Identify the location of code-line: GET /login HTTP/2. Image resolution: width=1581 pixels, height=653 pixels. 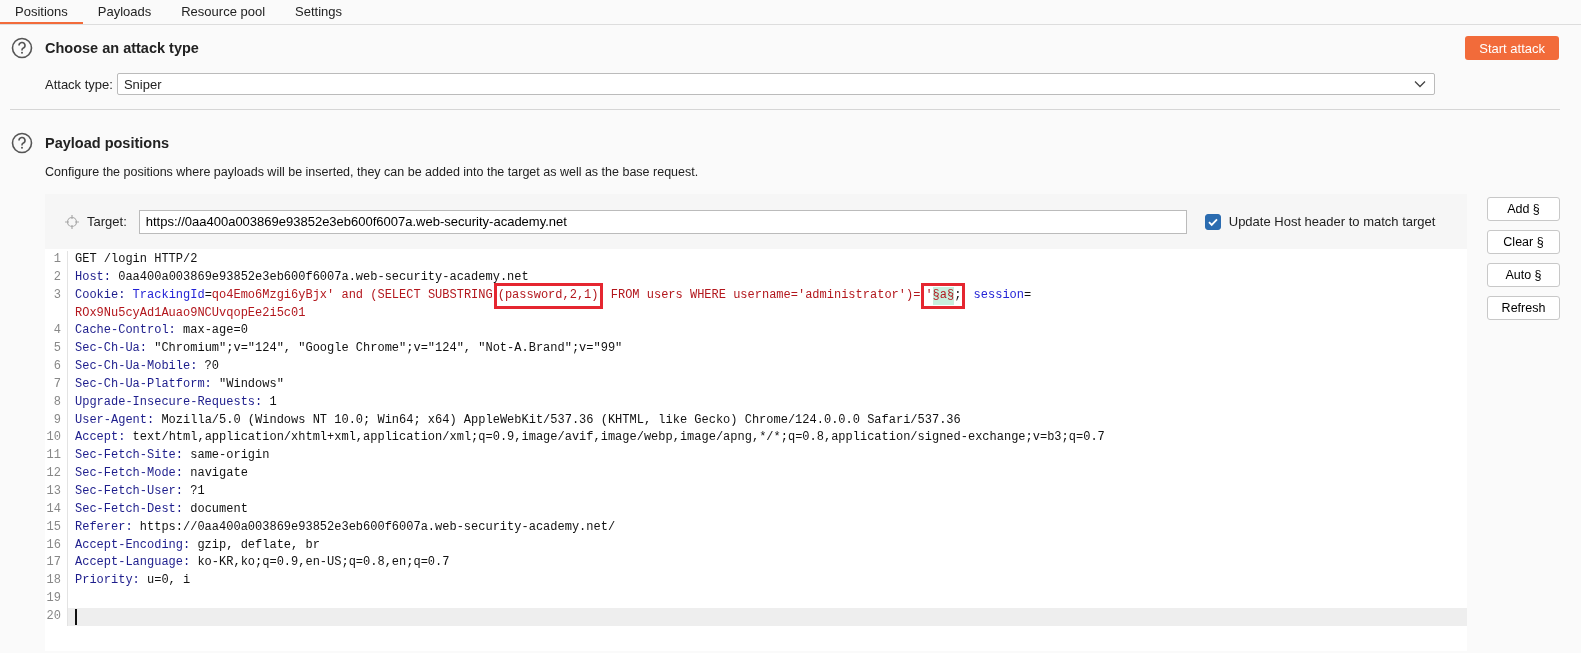
(136, 259).